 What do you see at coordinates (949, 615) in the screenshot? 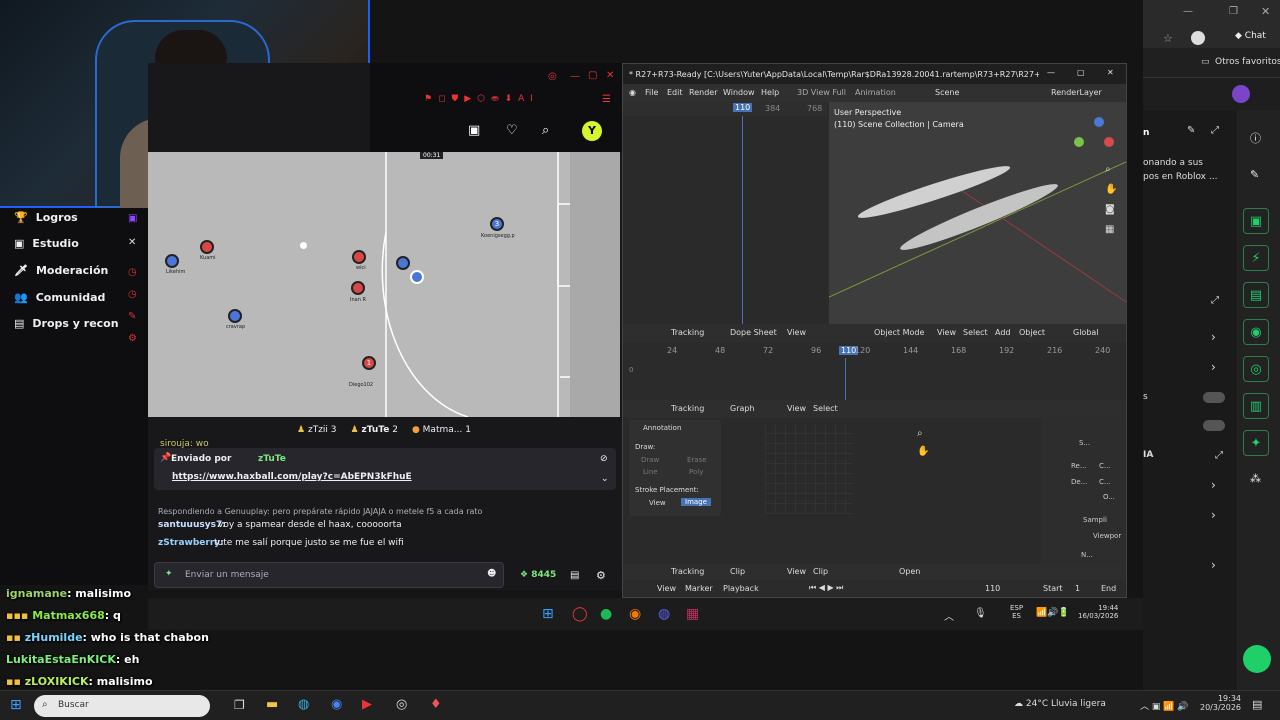
I see `tray-chevron-icon: ︿` at bounding box center [949, 615].